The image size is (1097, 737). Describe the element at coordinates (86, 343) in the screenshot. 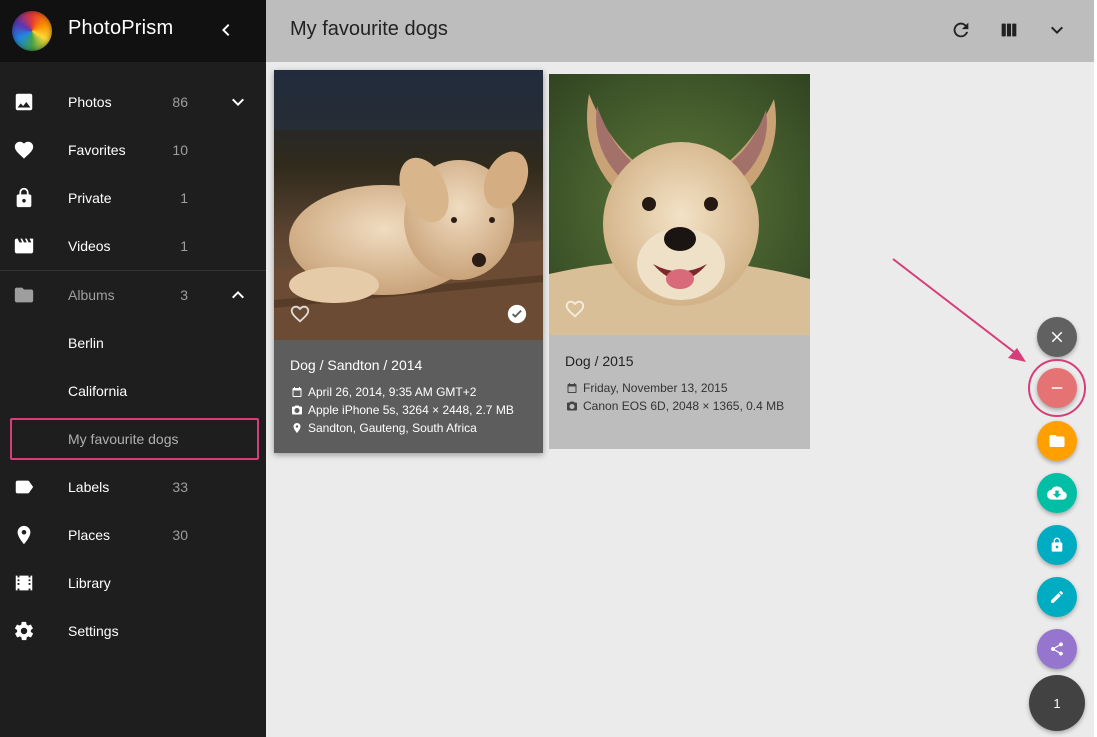

I see `sidebar-item-label: Berlin` at that location.